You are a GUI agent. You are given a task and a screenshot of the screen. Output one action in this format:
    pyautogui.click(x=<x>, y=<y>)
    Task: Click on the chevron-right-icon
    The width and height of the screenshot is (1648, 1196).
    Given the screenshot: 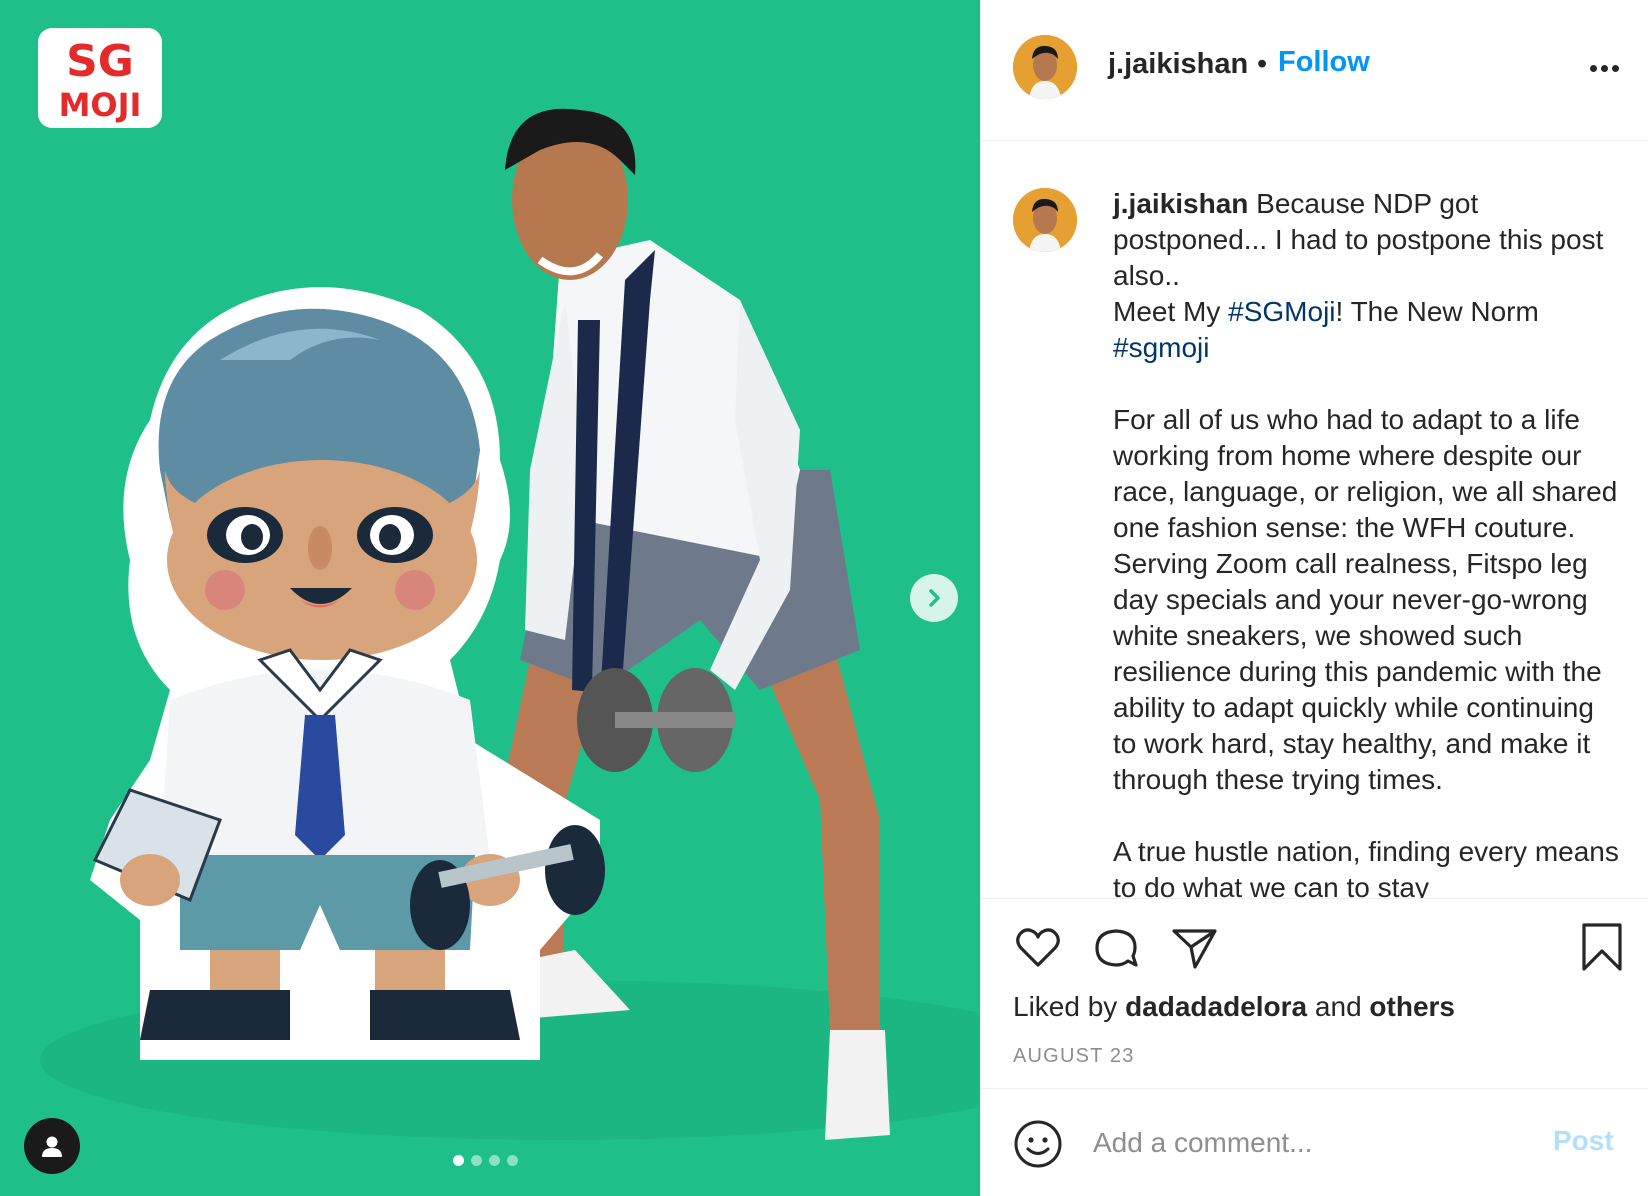 What is the action you would take?
    pyautogui.click(x=934, y=598)
    